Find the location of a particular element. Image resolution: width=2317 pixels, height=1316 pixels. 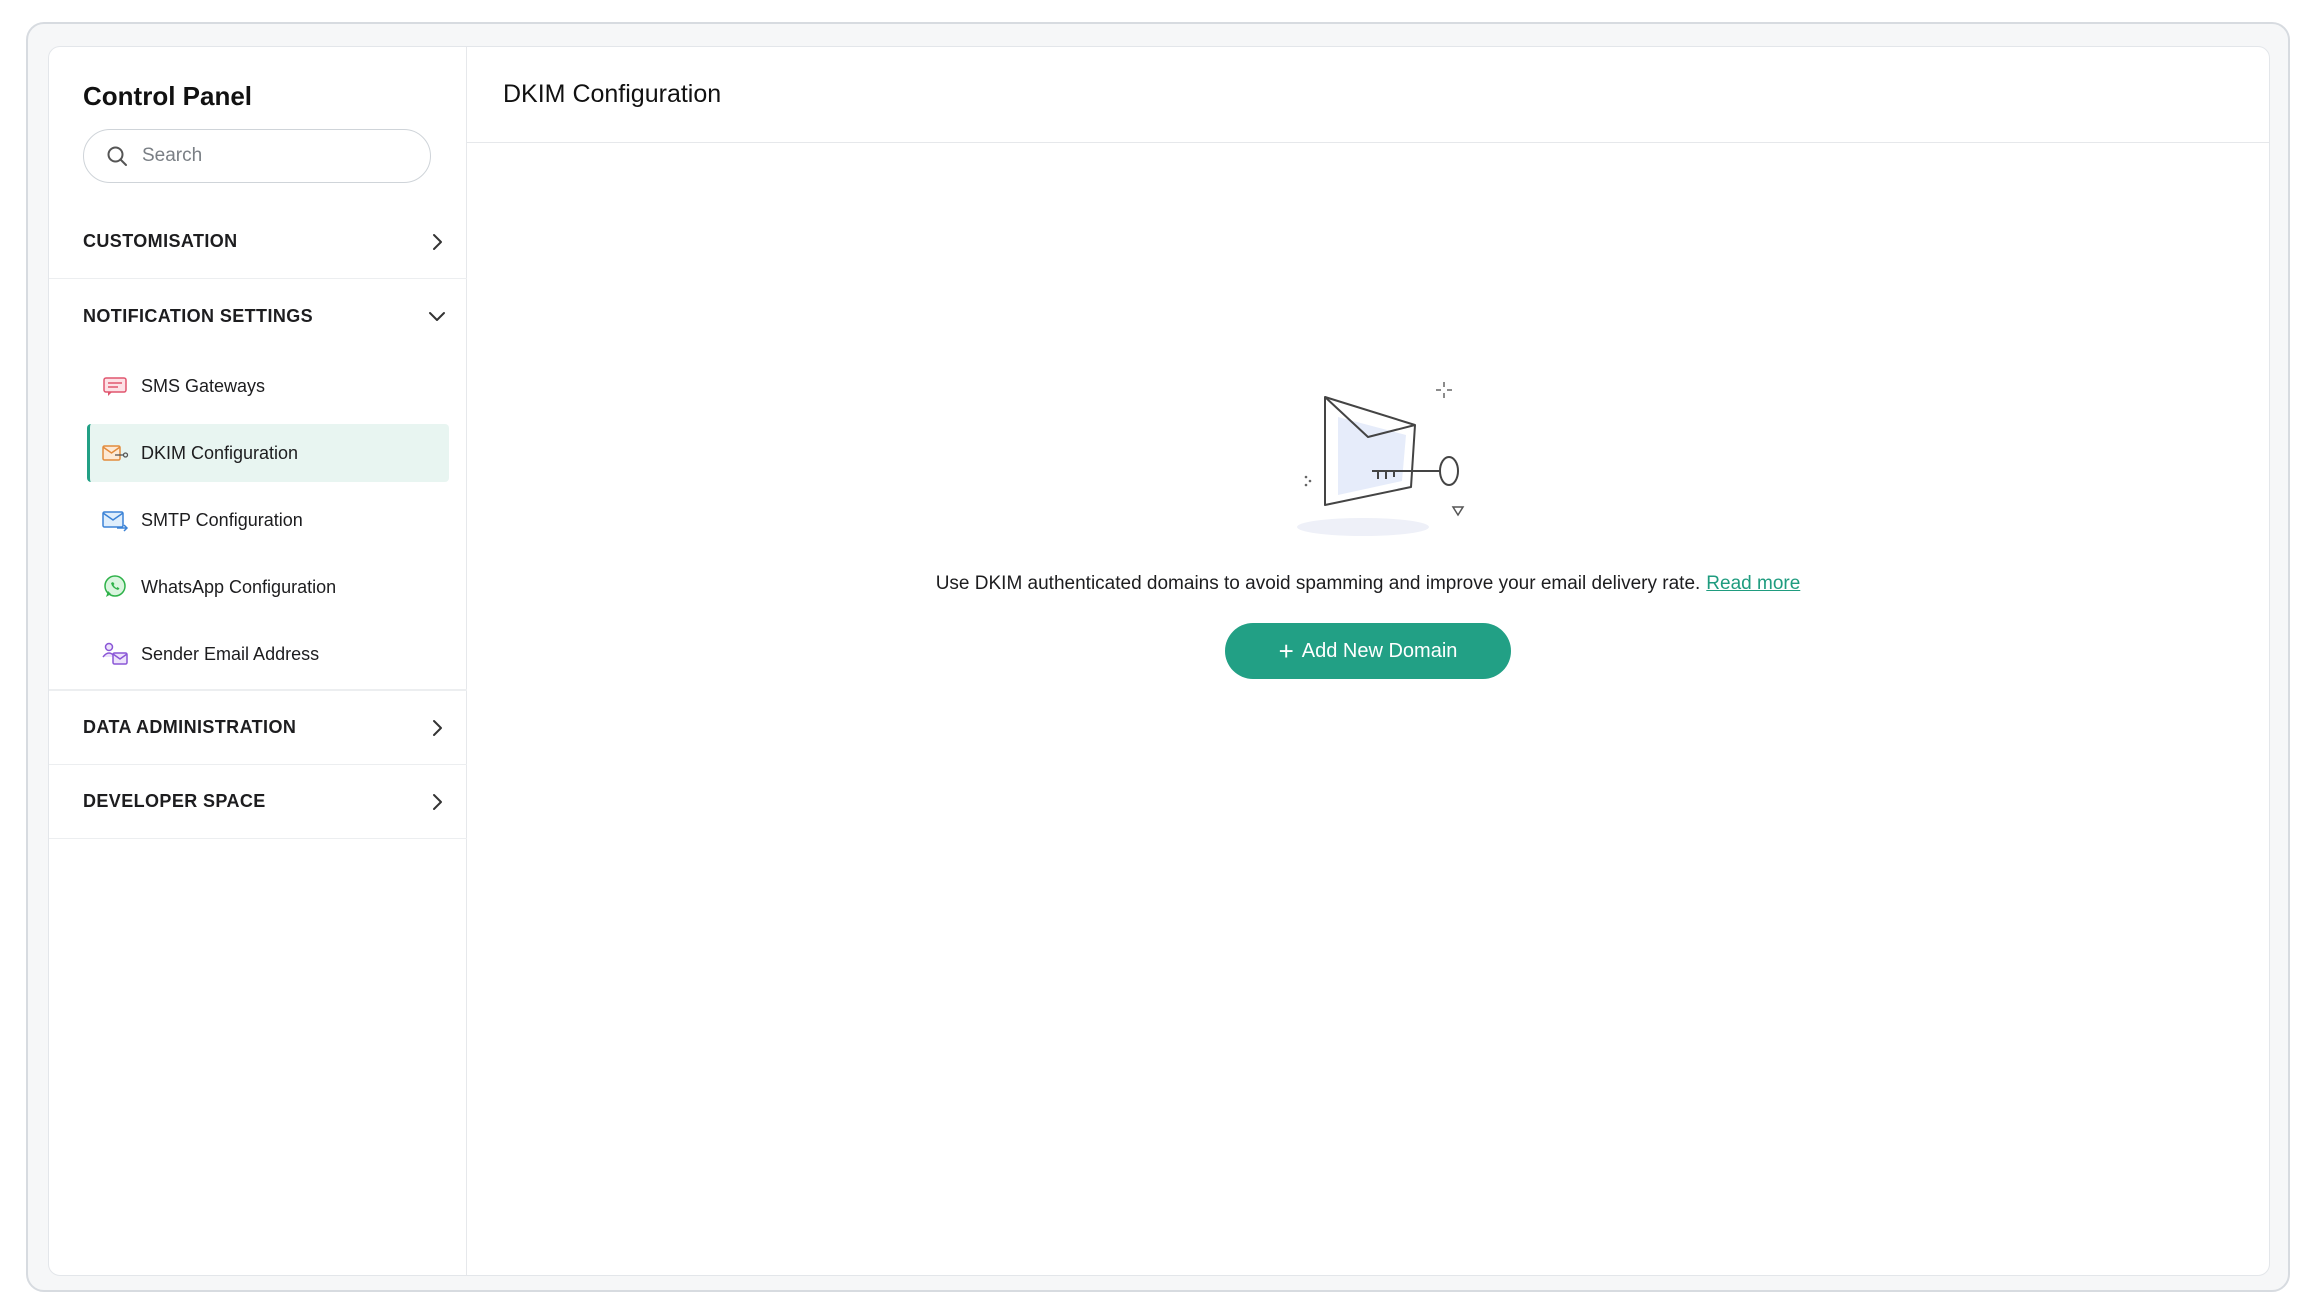

section-label: DEVELOPER SPACE is located at coordinates (174, 801).